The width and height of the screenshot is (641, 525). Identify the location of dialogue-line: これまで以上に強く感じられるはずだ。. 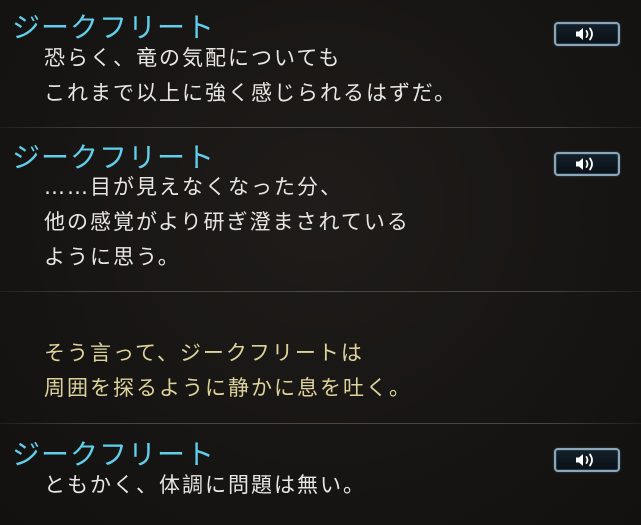
(251, 93).